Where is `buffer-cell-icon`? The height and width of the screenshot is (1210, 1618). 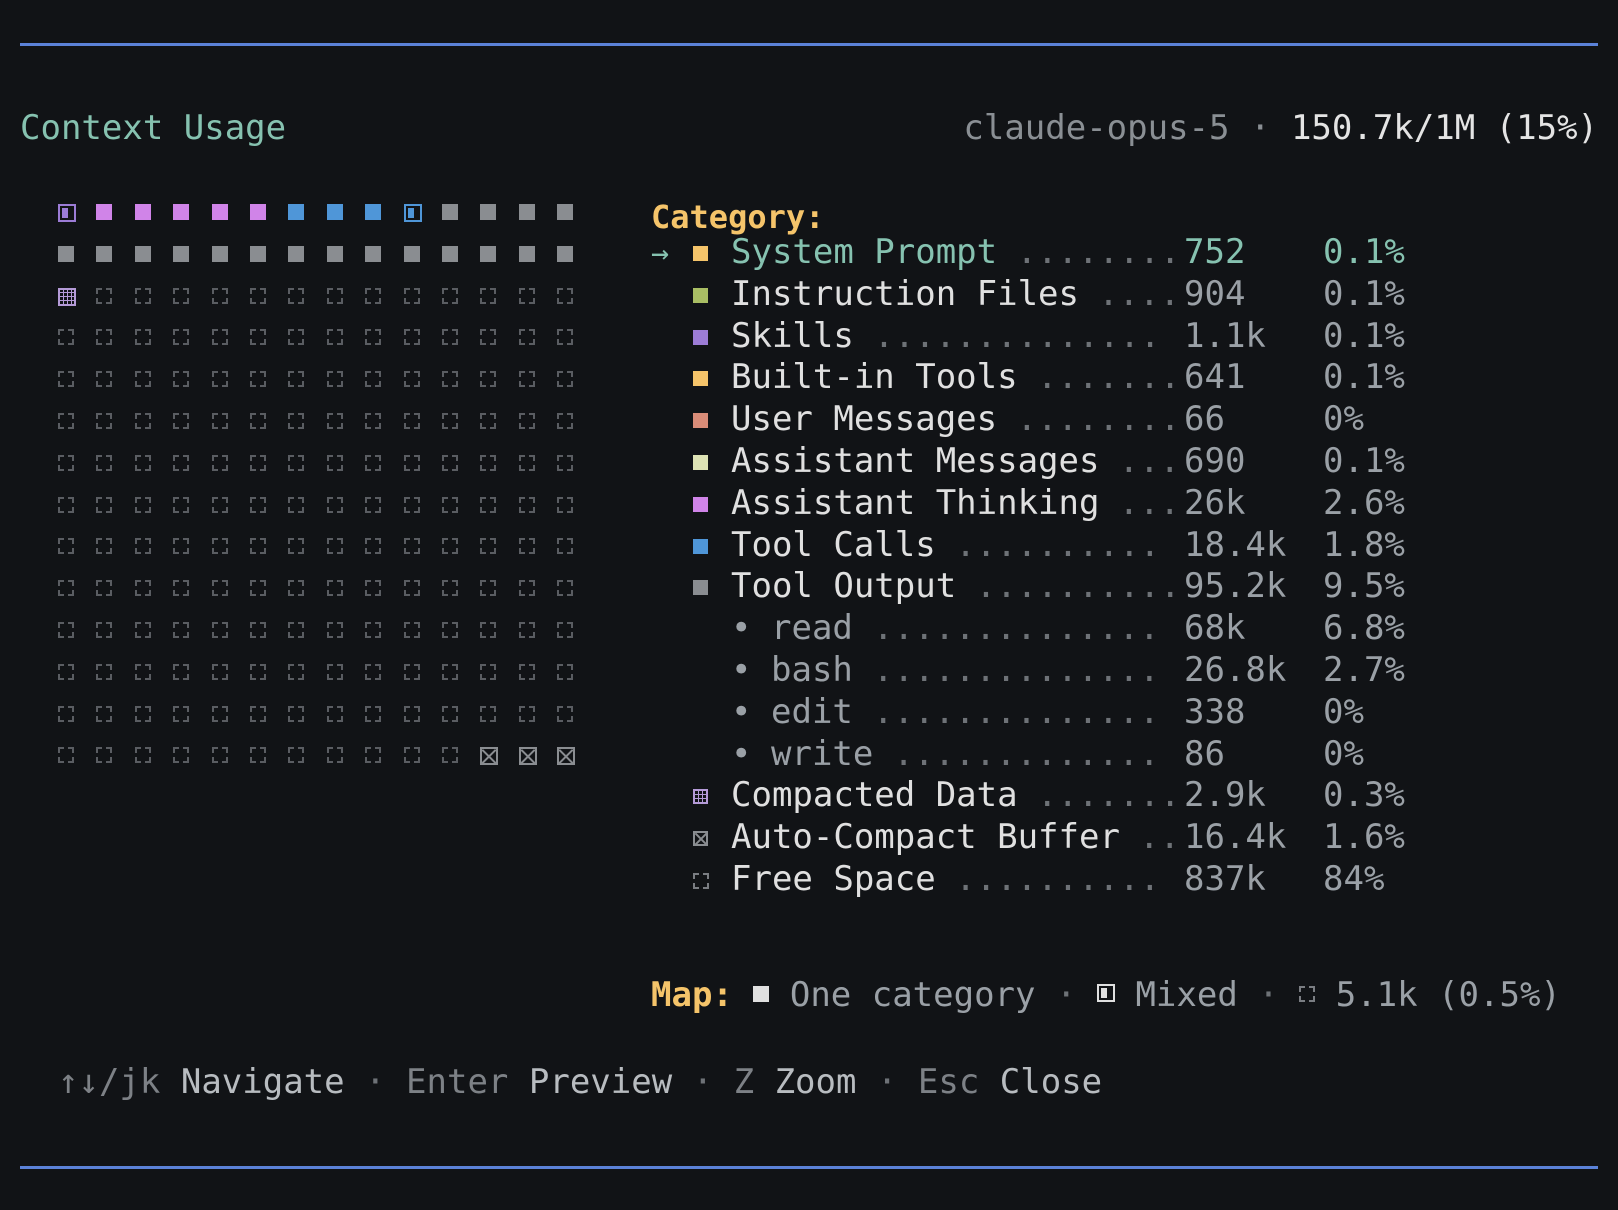 buffer-cell-icon is located at coordinates (566, 756).